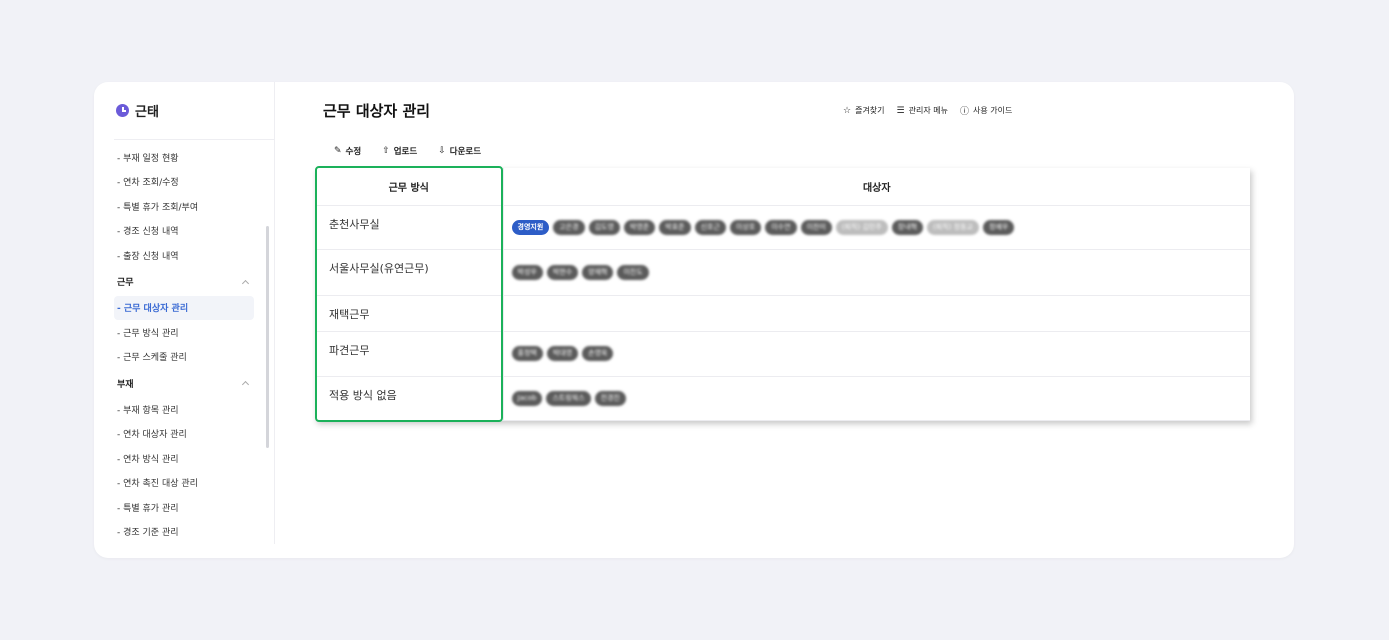 The width and height of the screenshot is (1389, 640). What do you see at coordinates (409, 398) in the screenshot?
I see `method-cell: 적용 방식 없음` at bounding box center [409, 398].